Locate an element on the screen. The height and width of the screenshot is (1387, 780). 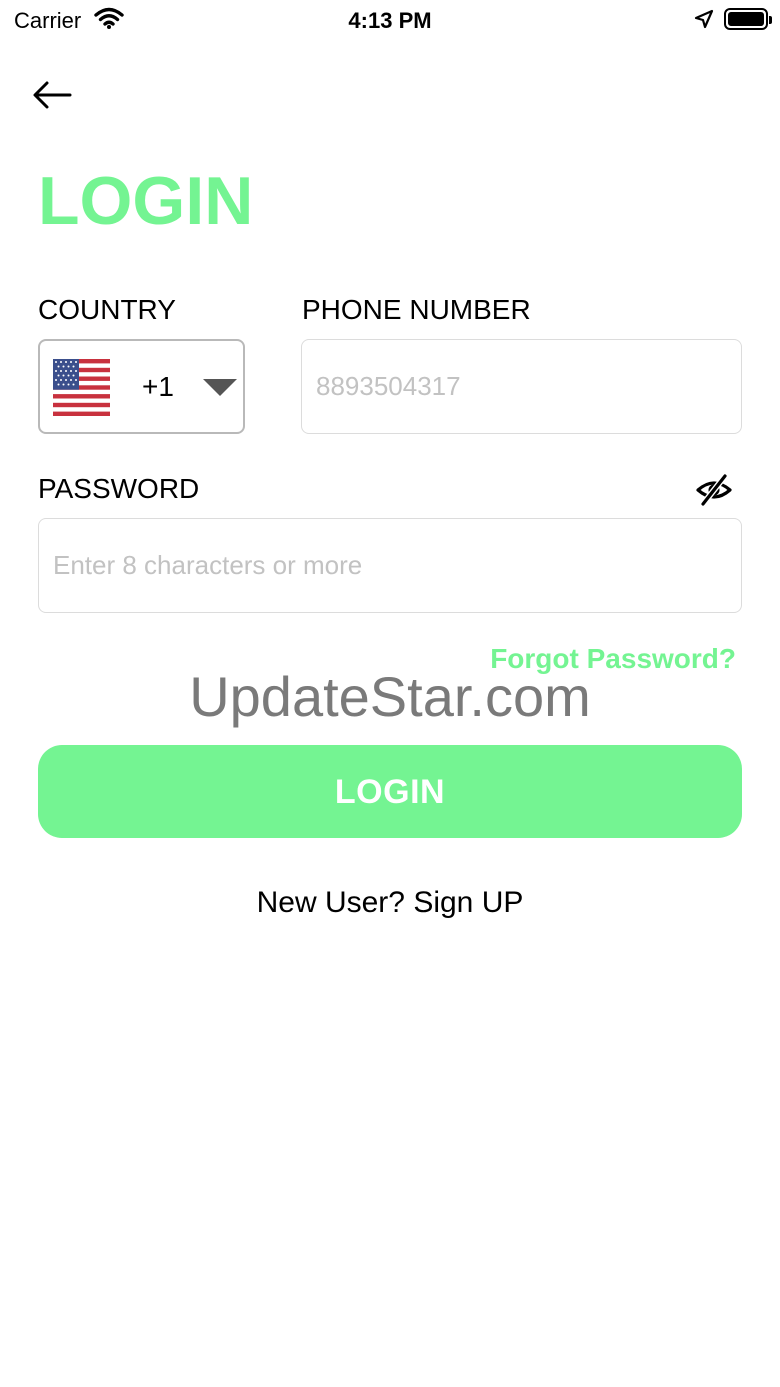
country-label: COUNTRY is located at coordinates (107, 309).